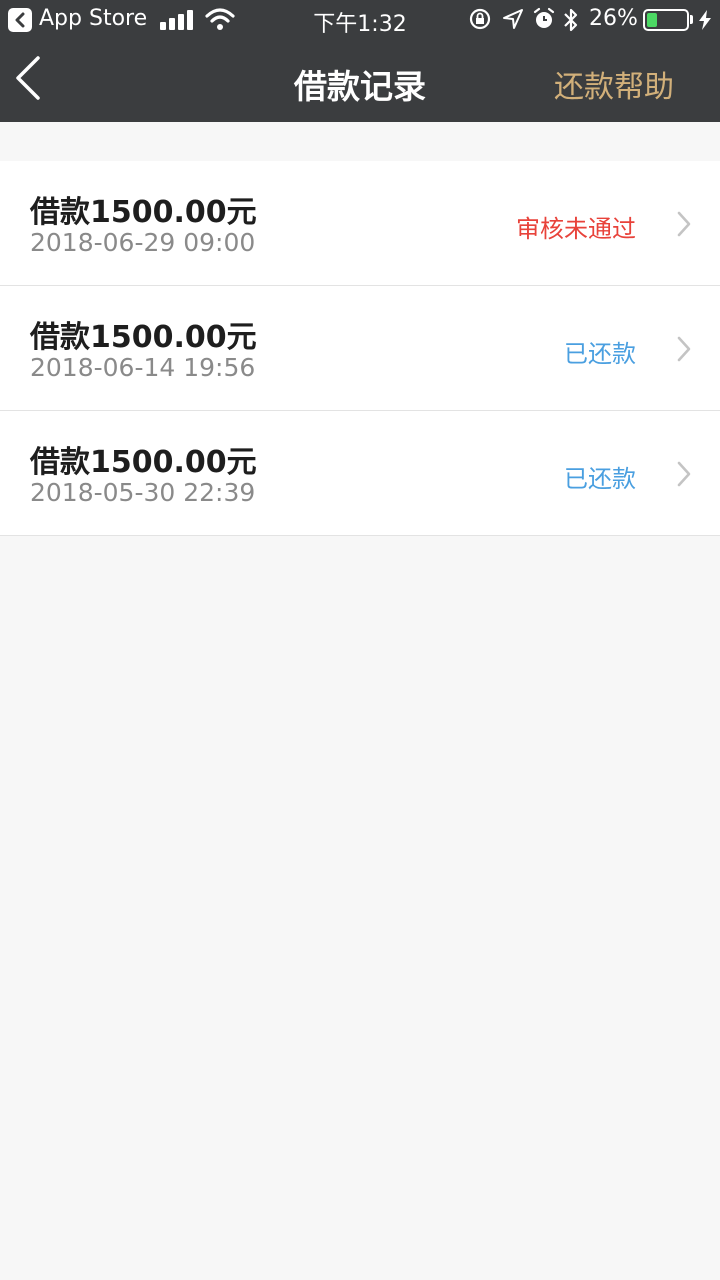  What do you see at coordinates (666, 20) in the screenshot?
I see `battery-icon` at bounding box center [666, 20].